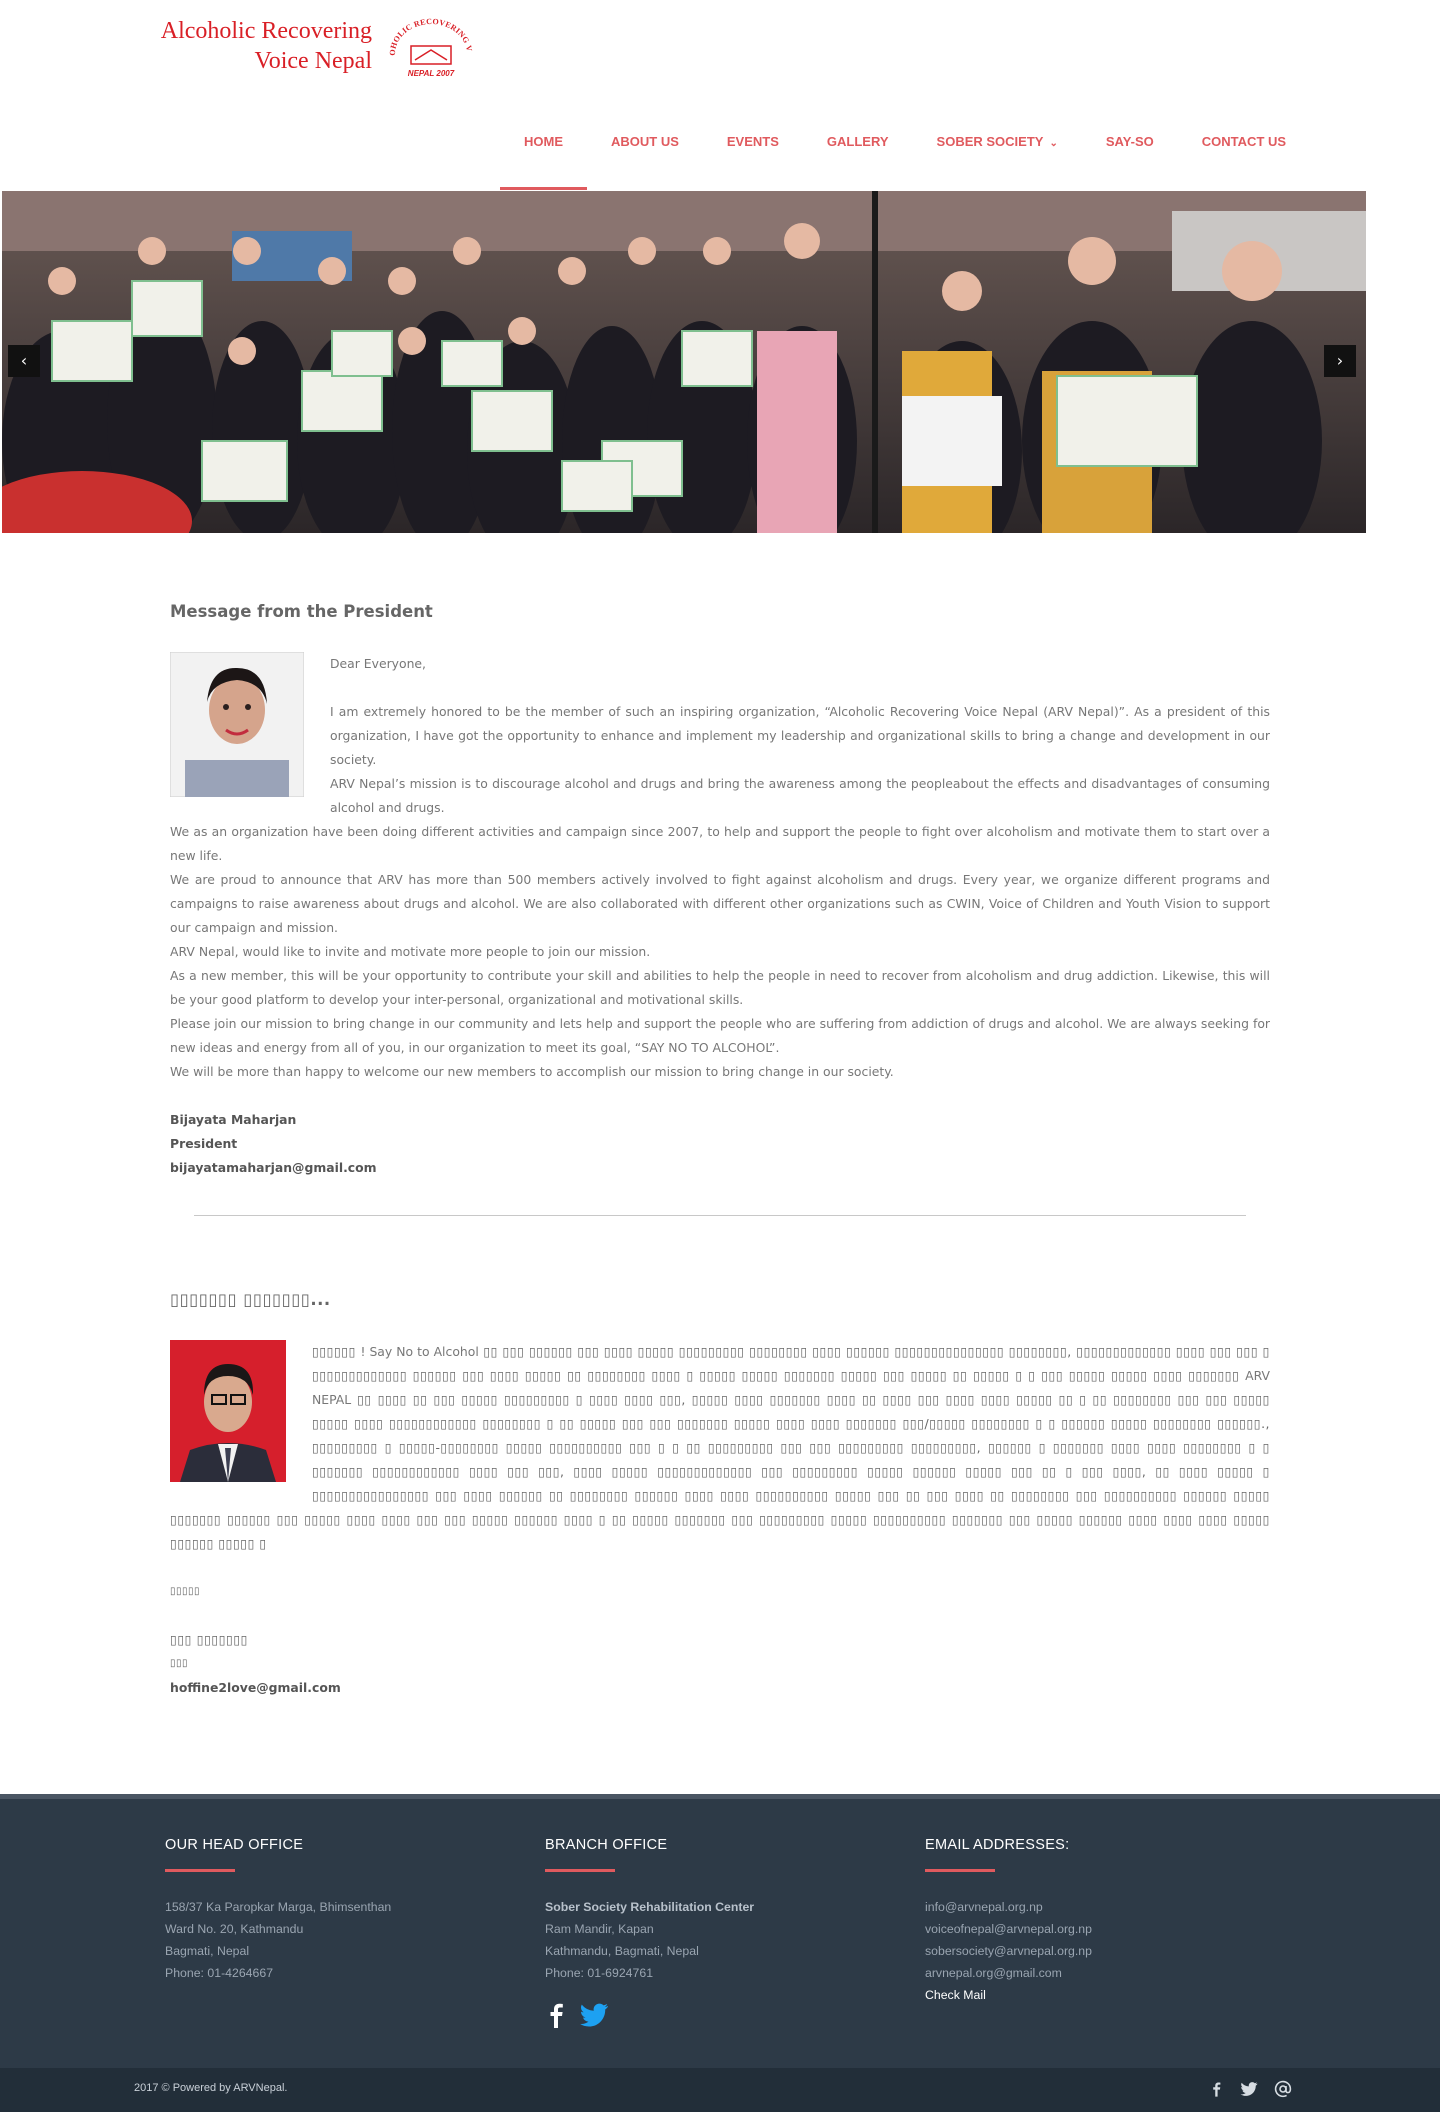 This screenshot has width=1440, height=2112. Describe the element at coordinates (1244, 155) in the screenshot. I see `nav-contact-us: CONTACT US` at that location.